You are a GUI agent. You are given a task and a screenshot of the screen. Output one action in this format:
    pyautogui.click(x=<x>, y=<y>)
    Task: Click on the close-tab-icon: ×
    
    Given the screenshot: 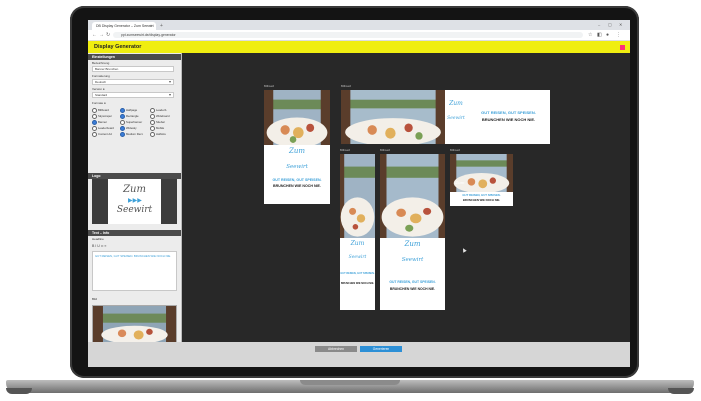 What is the action you would take?
    pyautogui.click(x=153, y=26)
    